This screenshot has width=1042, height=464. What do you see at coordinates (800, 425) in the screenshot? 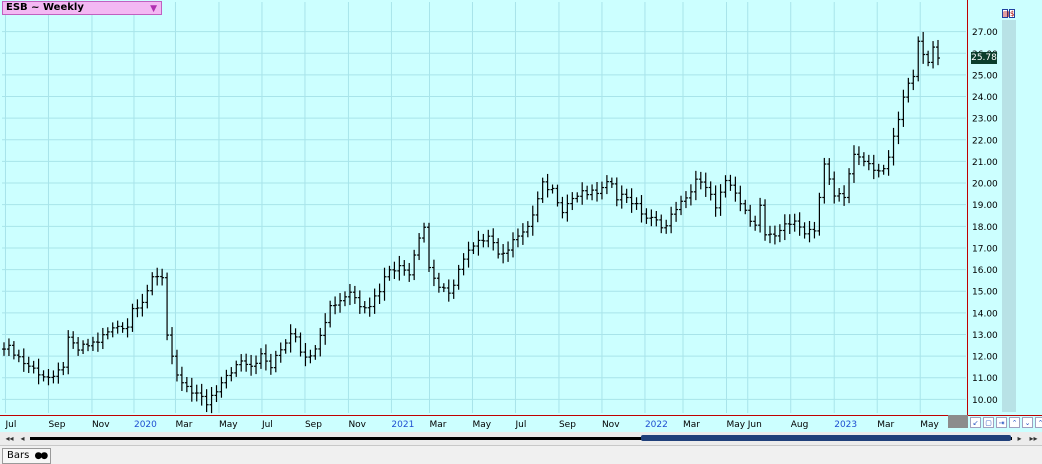
I see `x-tick-label: Aug` at bounding box center [800, 425].